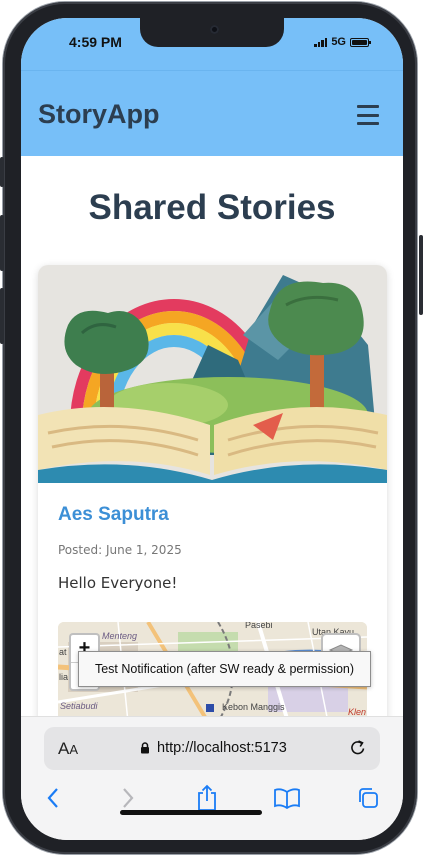 The height and width of the screenshot is (858, 423). I want to click on page-title: Shared Stories, so click(212, 207).